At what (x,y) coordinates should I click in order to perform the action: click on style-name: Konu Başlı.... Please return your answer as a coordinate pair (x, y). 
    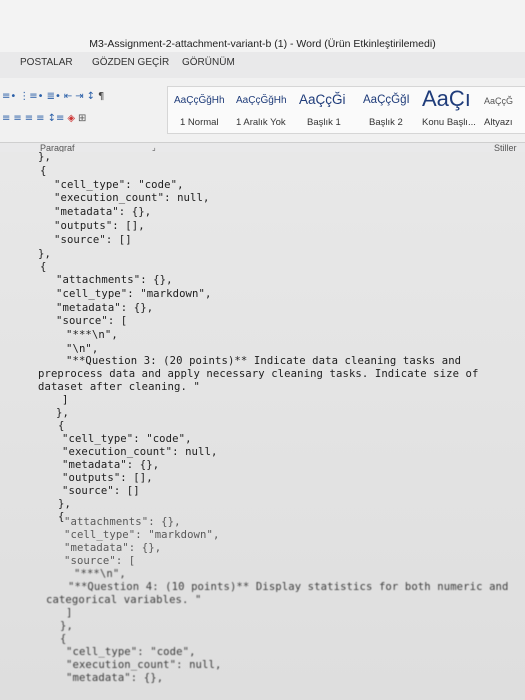
    Looking at the image, I should click on (449, 122).